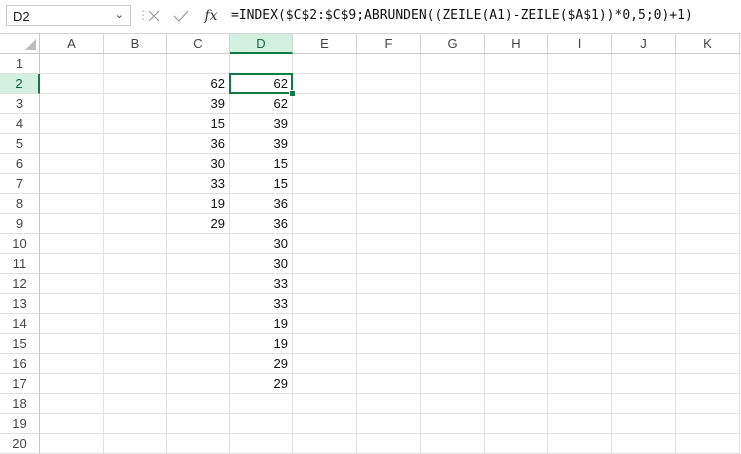  Describe the element at coordinates (135, 184) in the screenshot. I see `cell-b7` at that location.